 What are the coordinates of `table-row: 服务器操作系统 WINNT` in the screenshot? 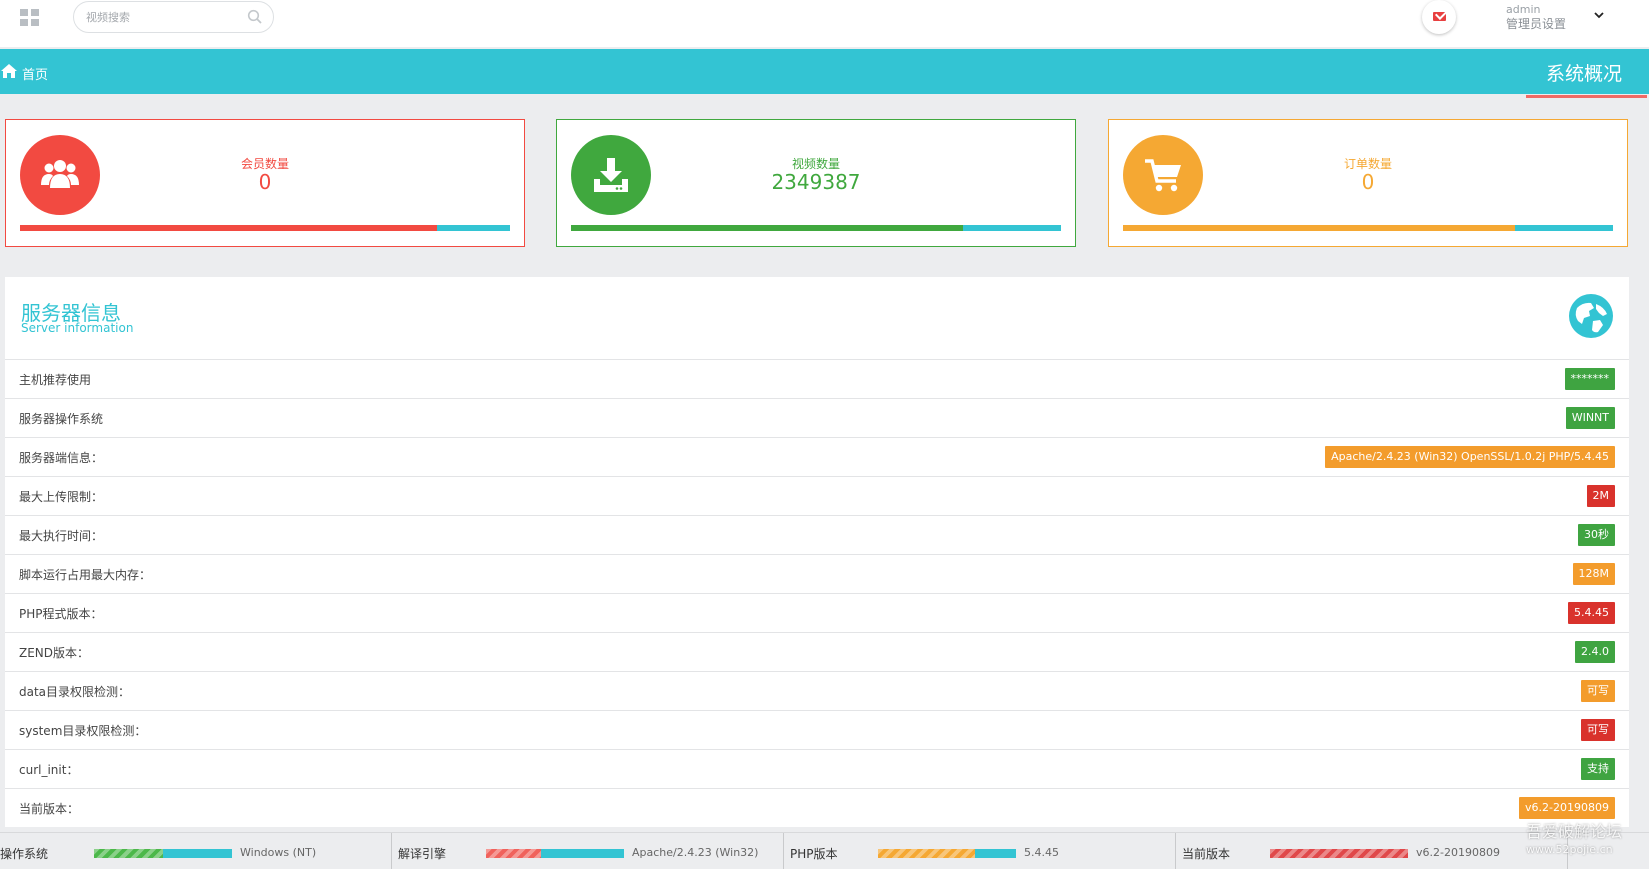 It's located at (817, 417).